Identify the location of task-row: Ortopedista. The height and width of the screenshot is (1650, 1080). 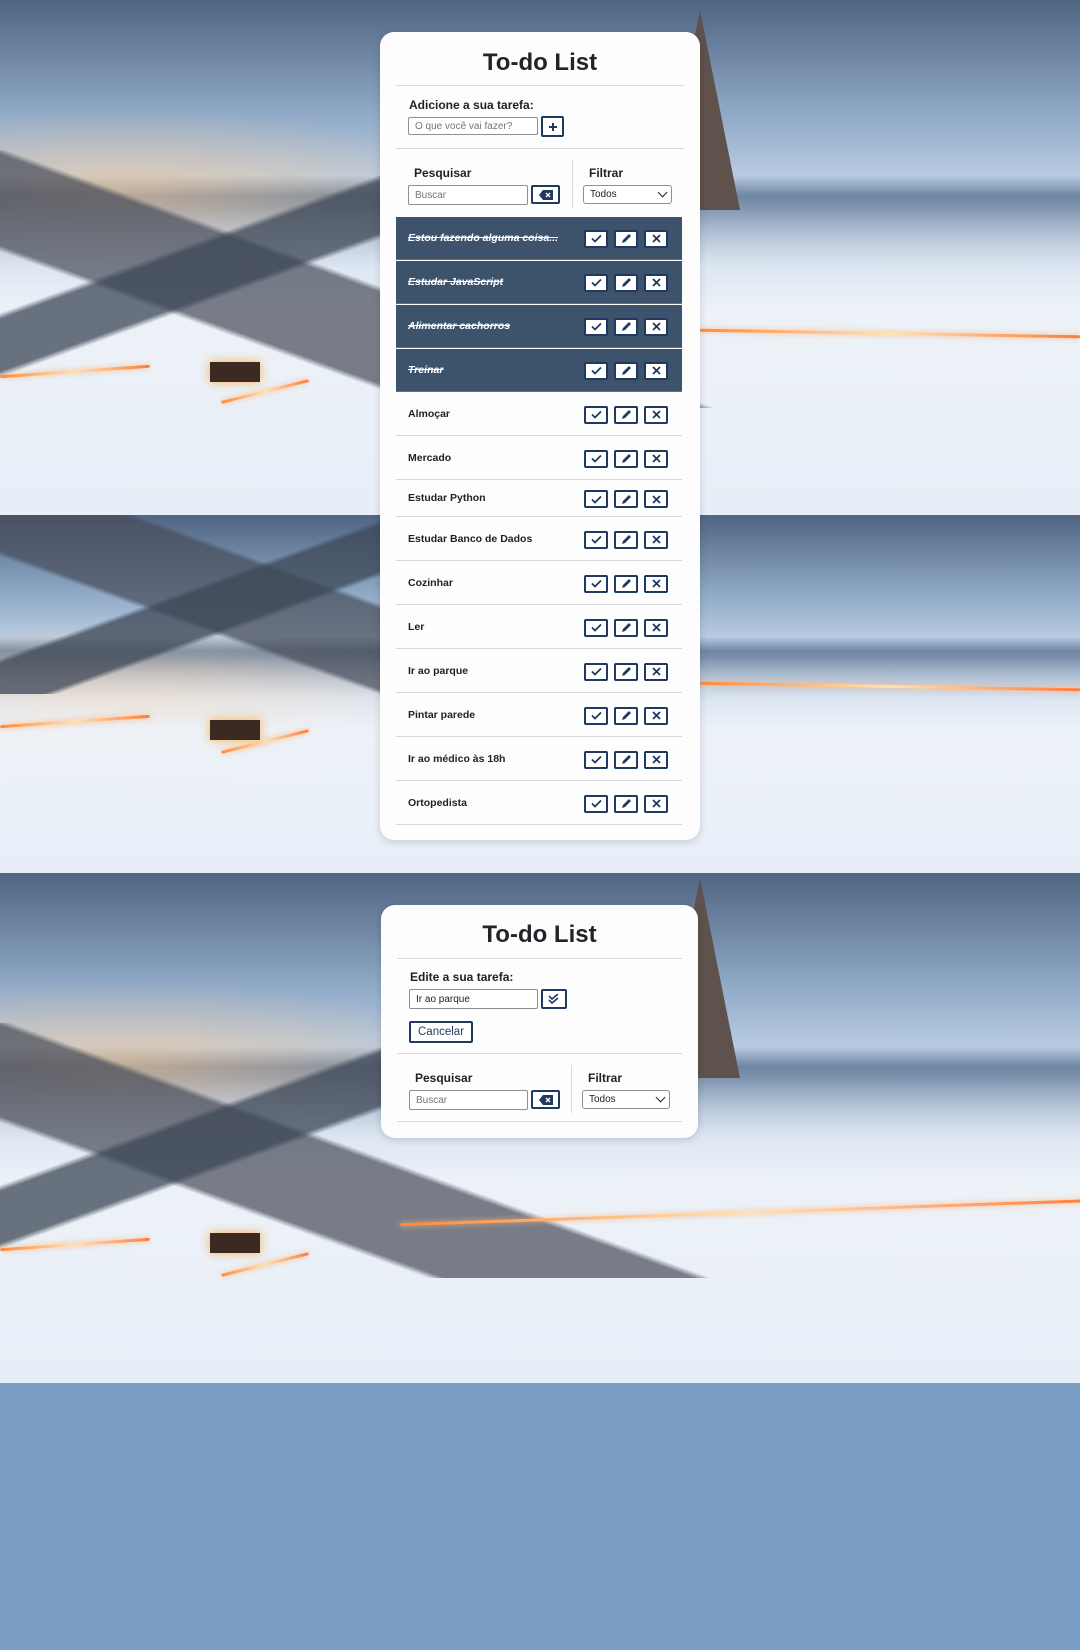
(539, 803).